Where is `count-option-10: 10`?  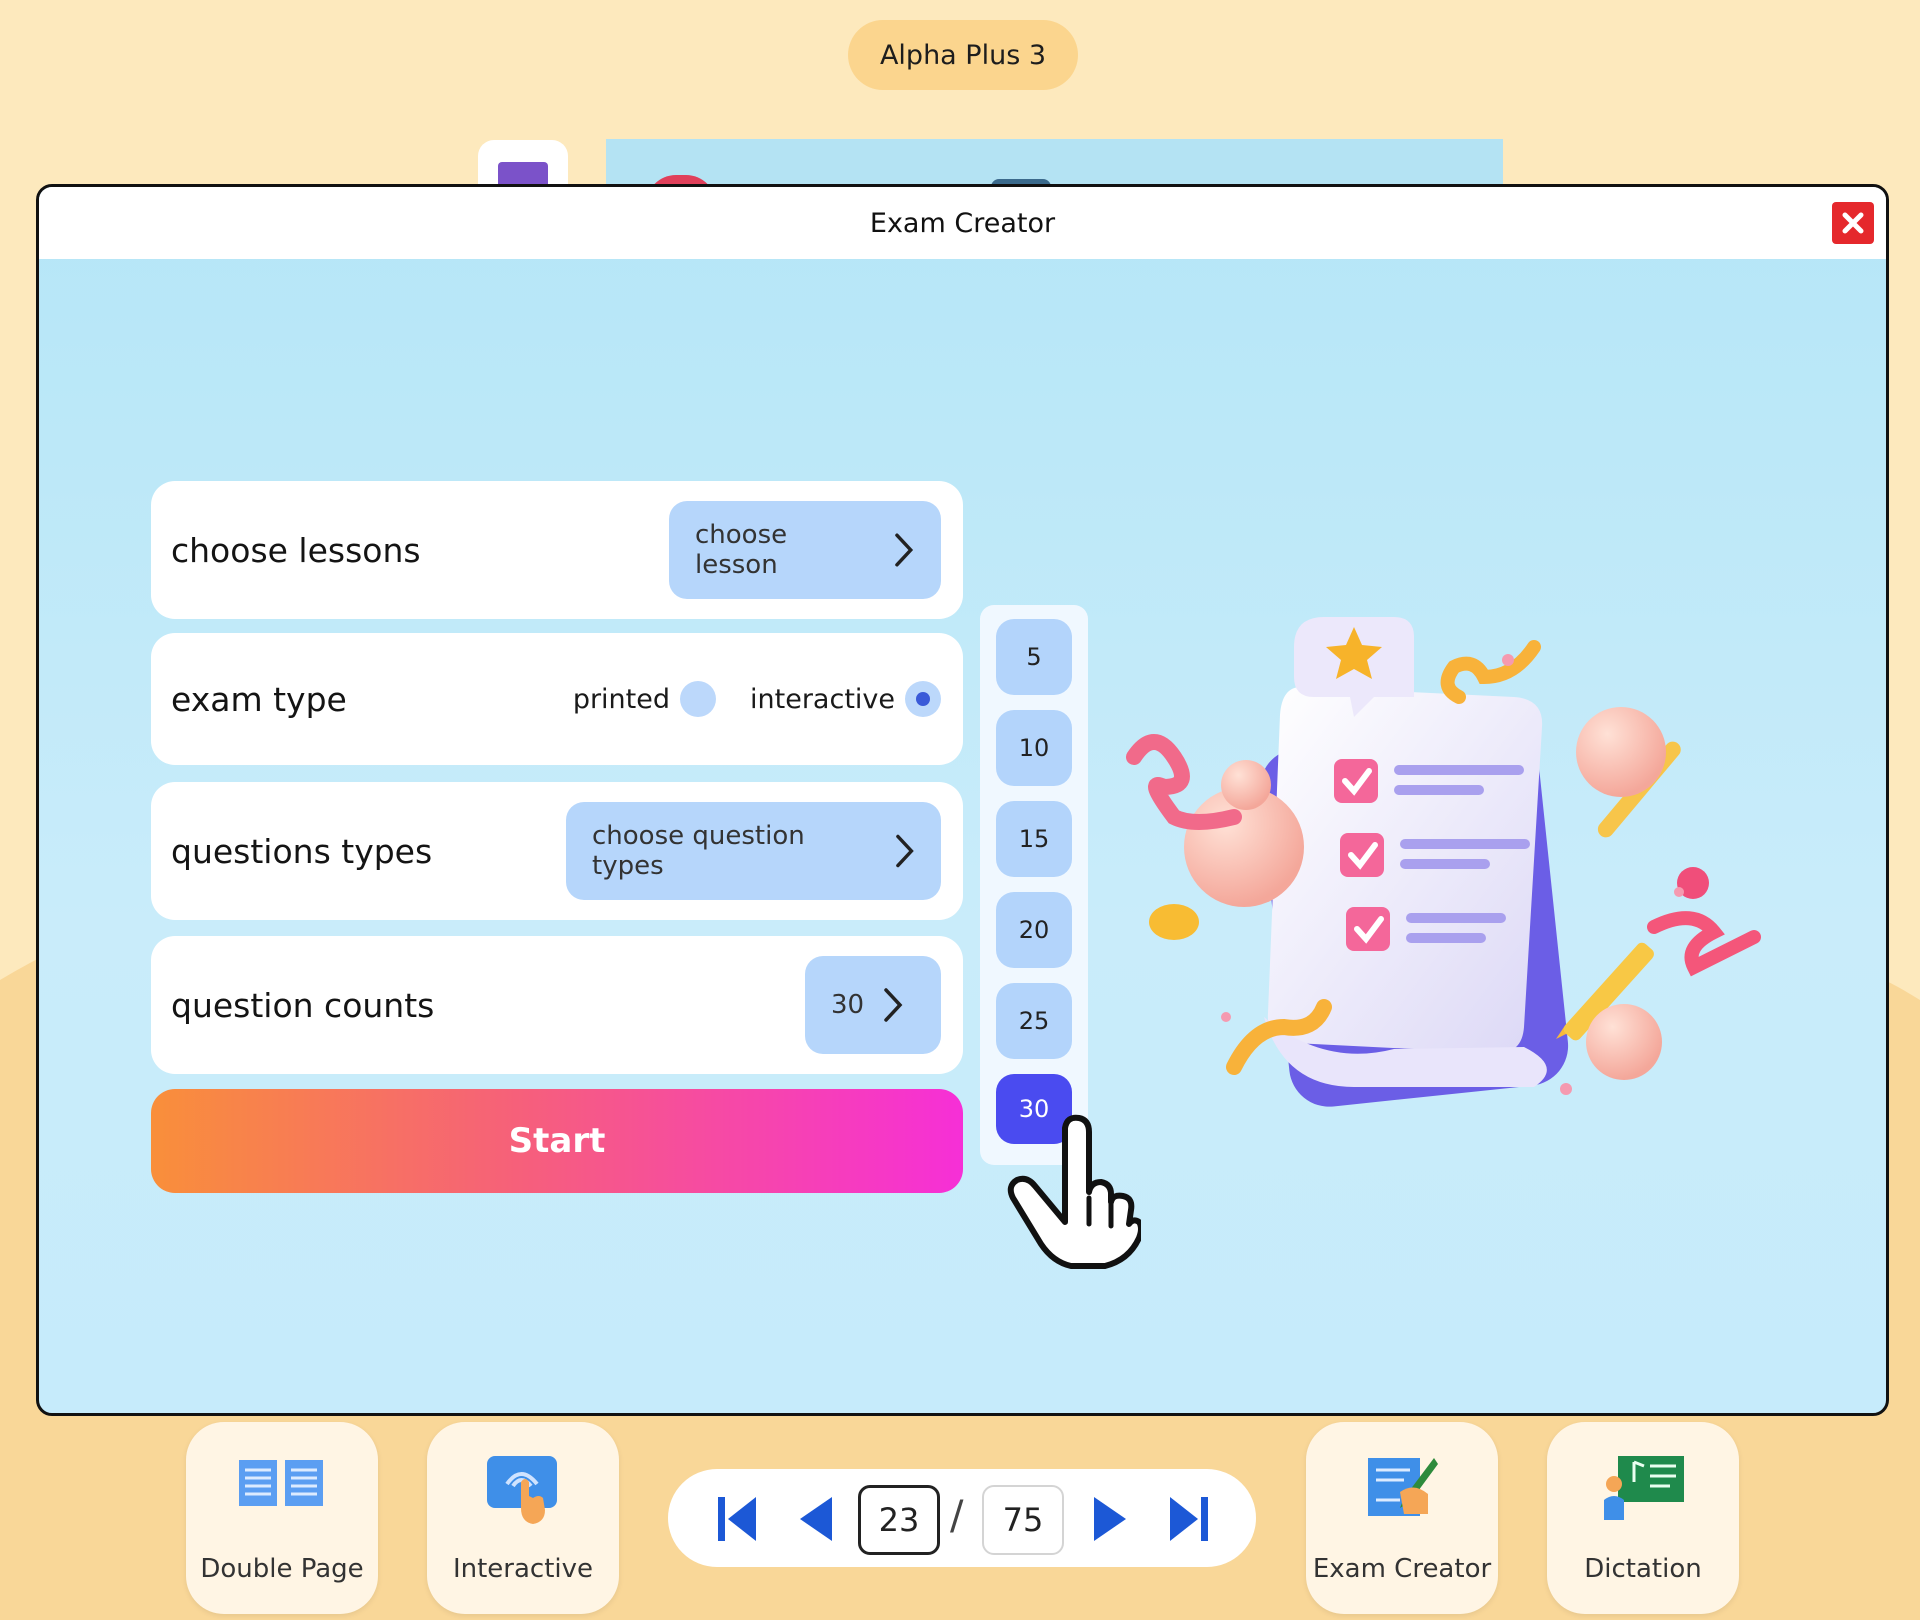 count-option-10: 10 is located at coordinates (1034, 748).